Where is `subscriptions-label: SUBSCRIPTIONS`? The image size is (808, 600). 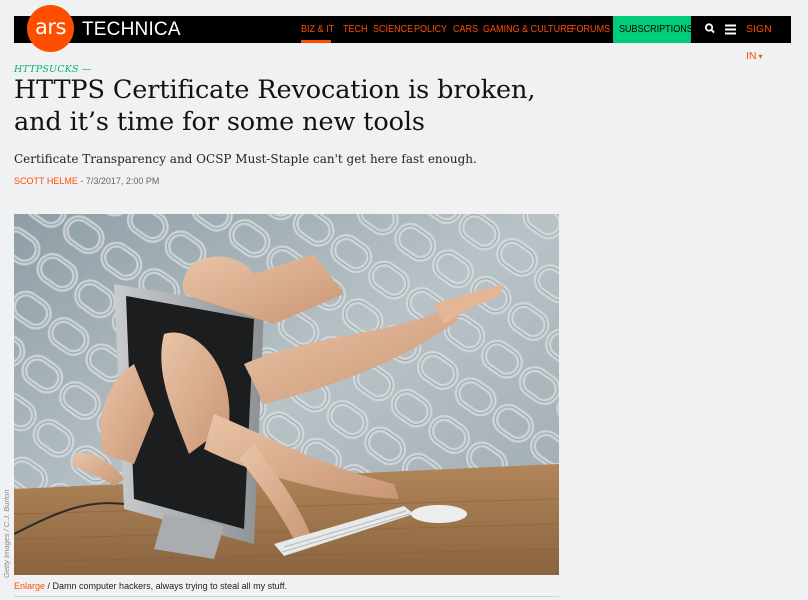 subscriptions-label: SUBSCRIPTIONS is located at coordinates (656, 29).